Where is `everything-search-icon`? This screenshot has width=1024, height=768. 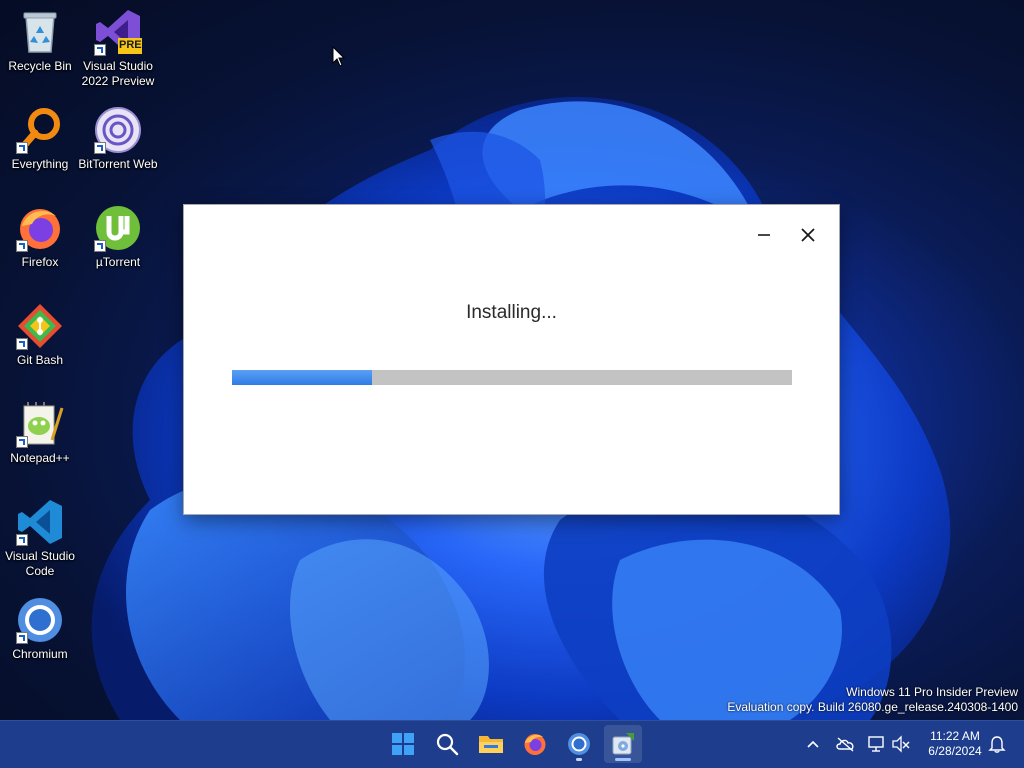
everything-search-icon is located at coordinates (40, 130).